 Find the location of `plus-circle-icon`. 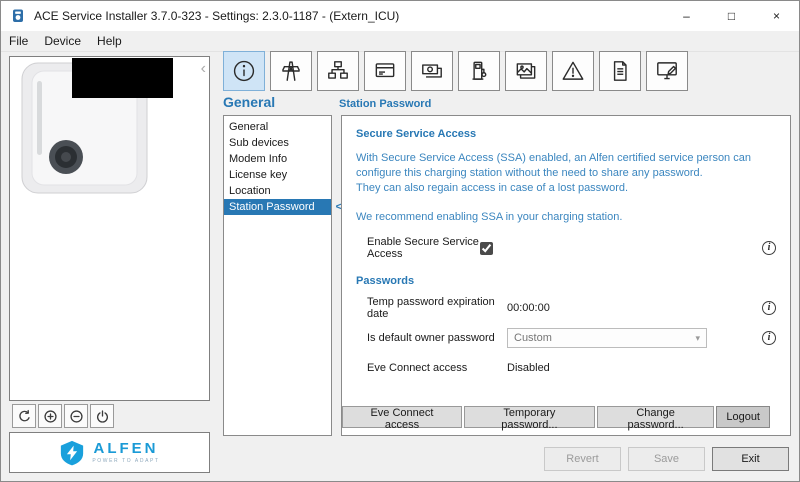

plus-circle-icon is located at coordinates (50, 416).